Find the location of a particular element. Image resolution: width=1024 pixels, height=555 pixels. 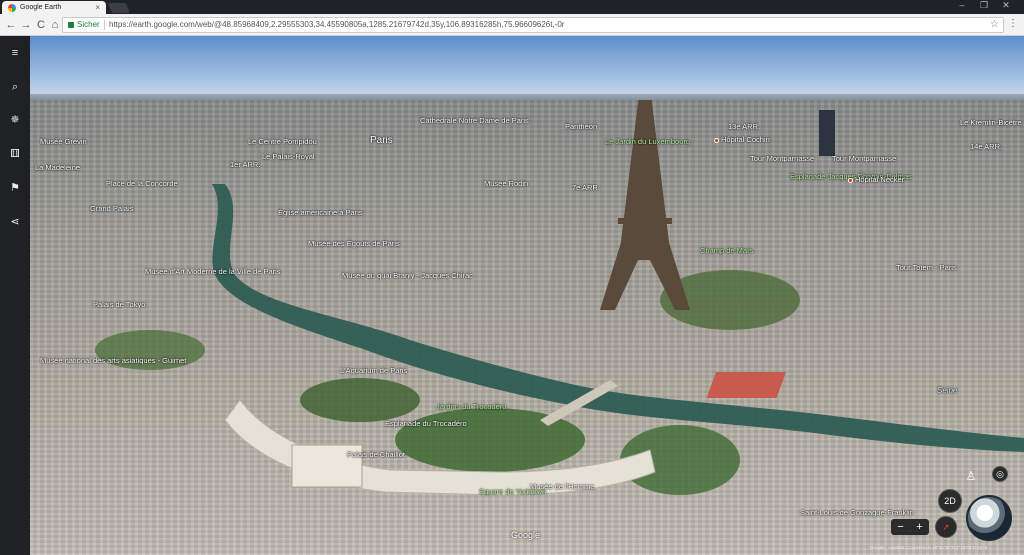

zoom-out-button: − is located at coordinates (900, 527).